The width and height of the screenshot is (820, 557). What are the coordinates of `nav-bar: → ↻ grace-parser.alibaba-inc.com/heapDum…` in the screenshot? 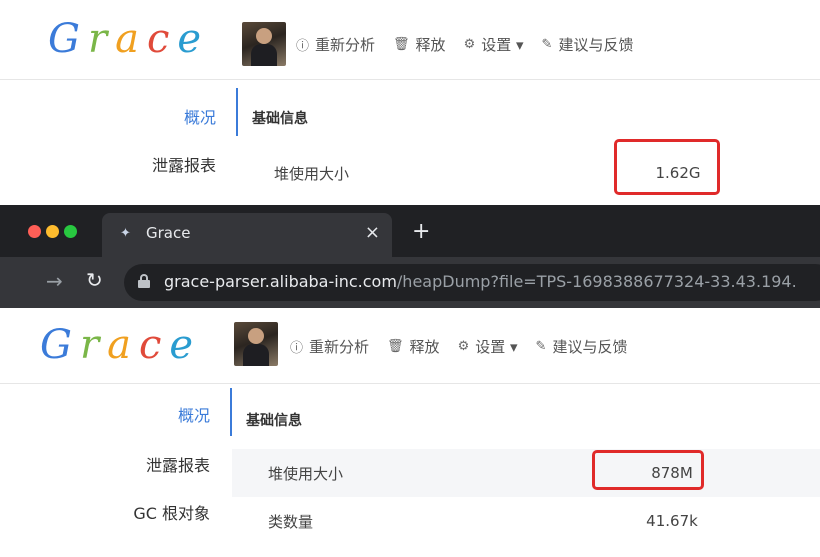 It's located at (410, 282).